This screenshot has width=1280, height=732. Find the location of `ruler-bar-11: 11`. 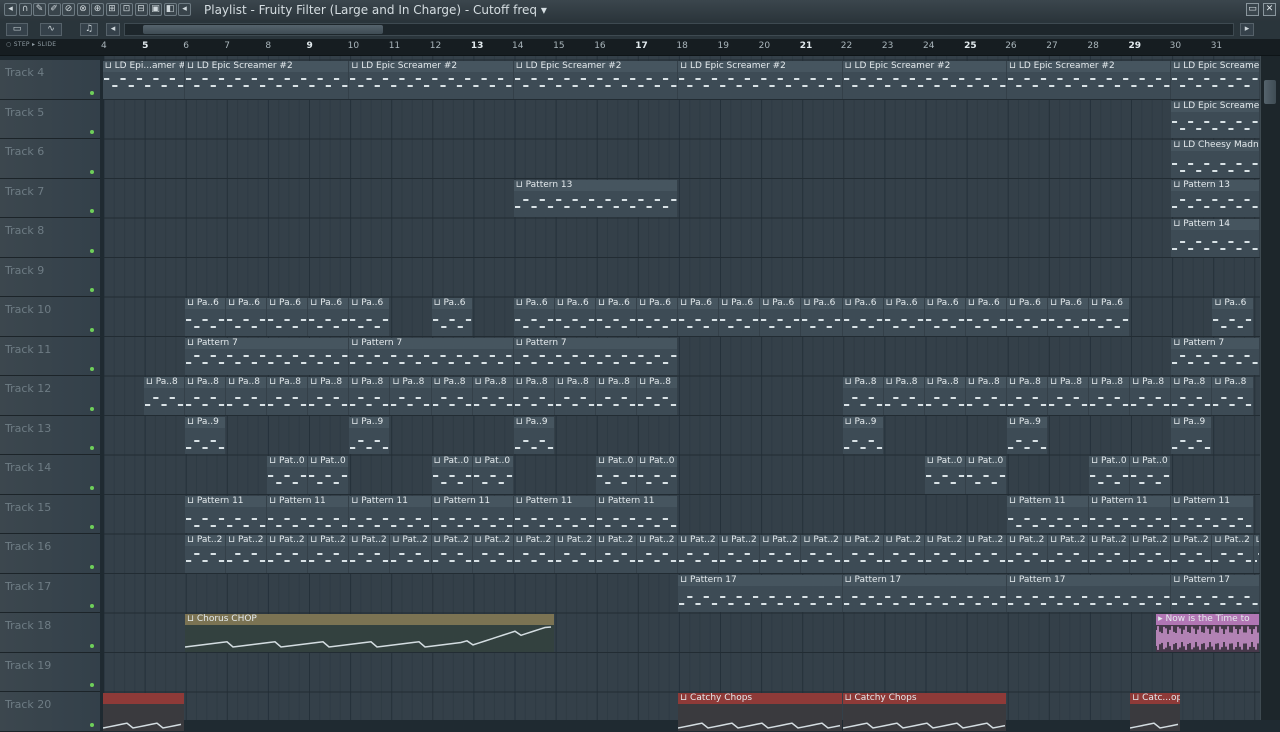

ruler-bar-11: 11 is located at coordinates (394, 46).